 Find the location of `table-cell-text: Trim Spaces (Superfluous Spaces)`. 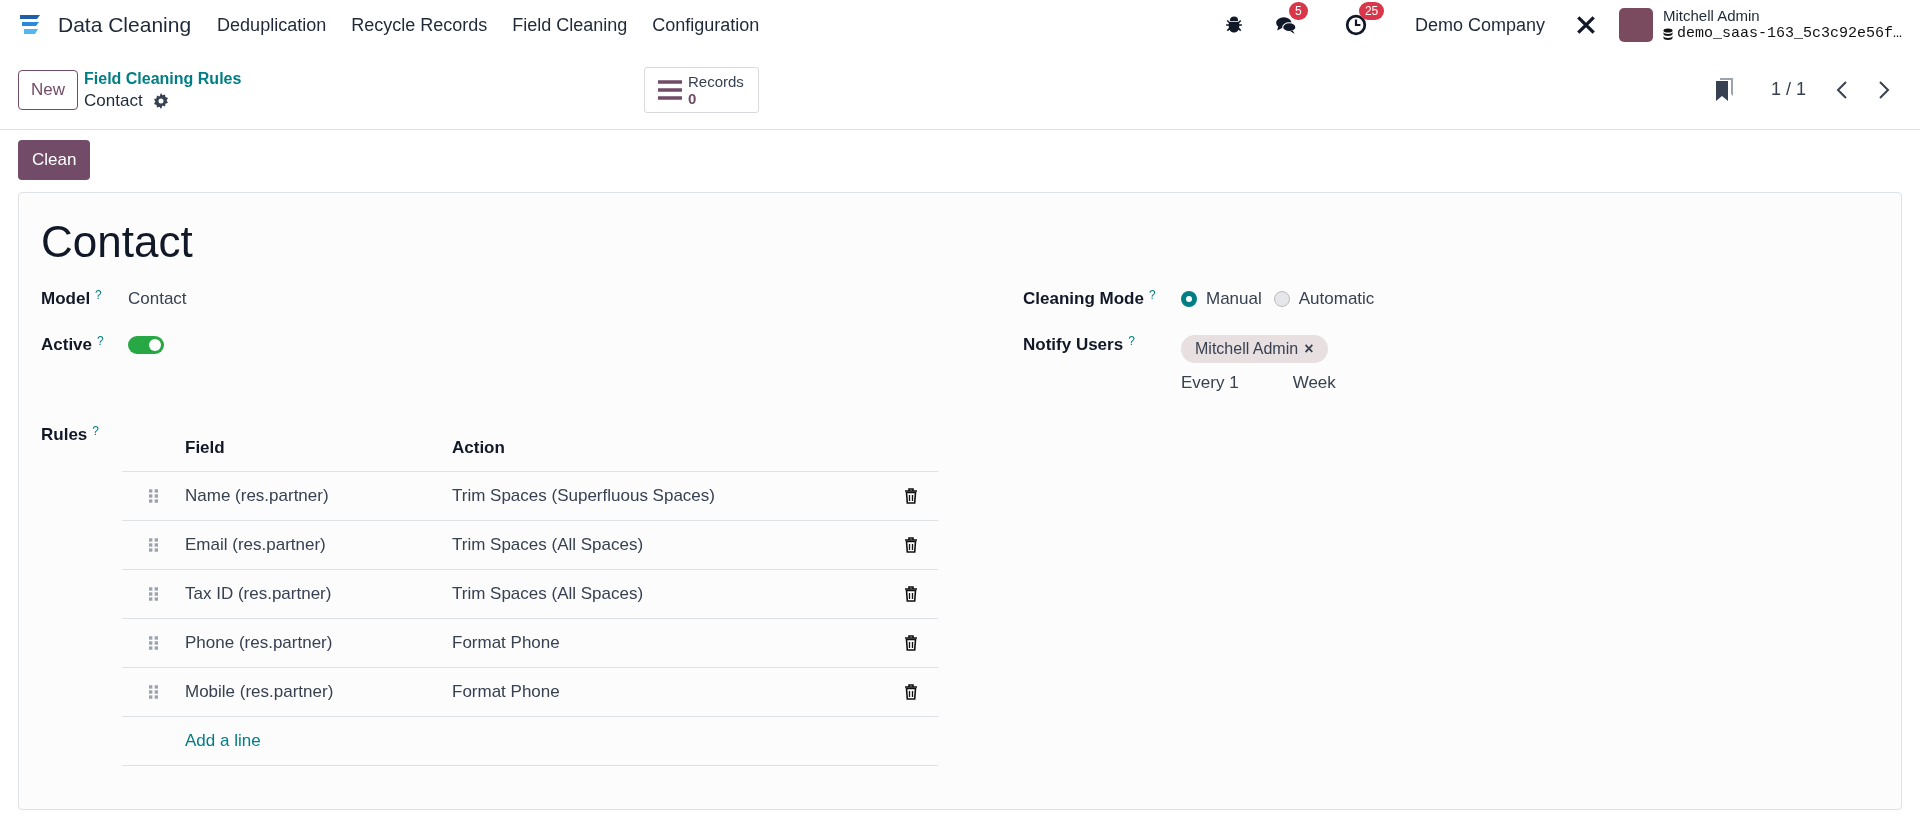

table-cell-text: Trim Spaces (Superfluous Spaces) is located at coordinates (584, 496).